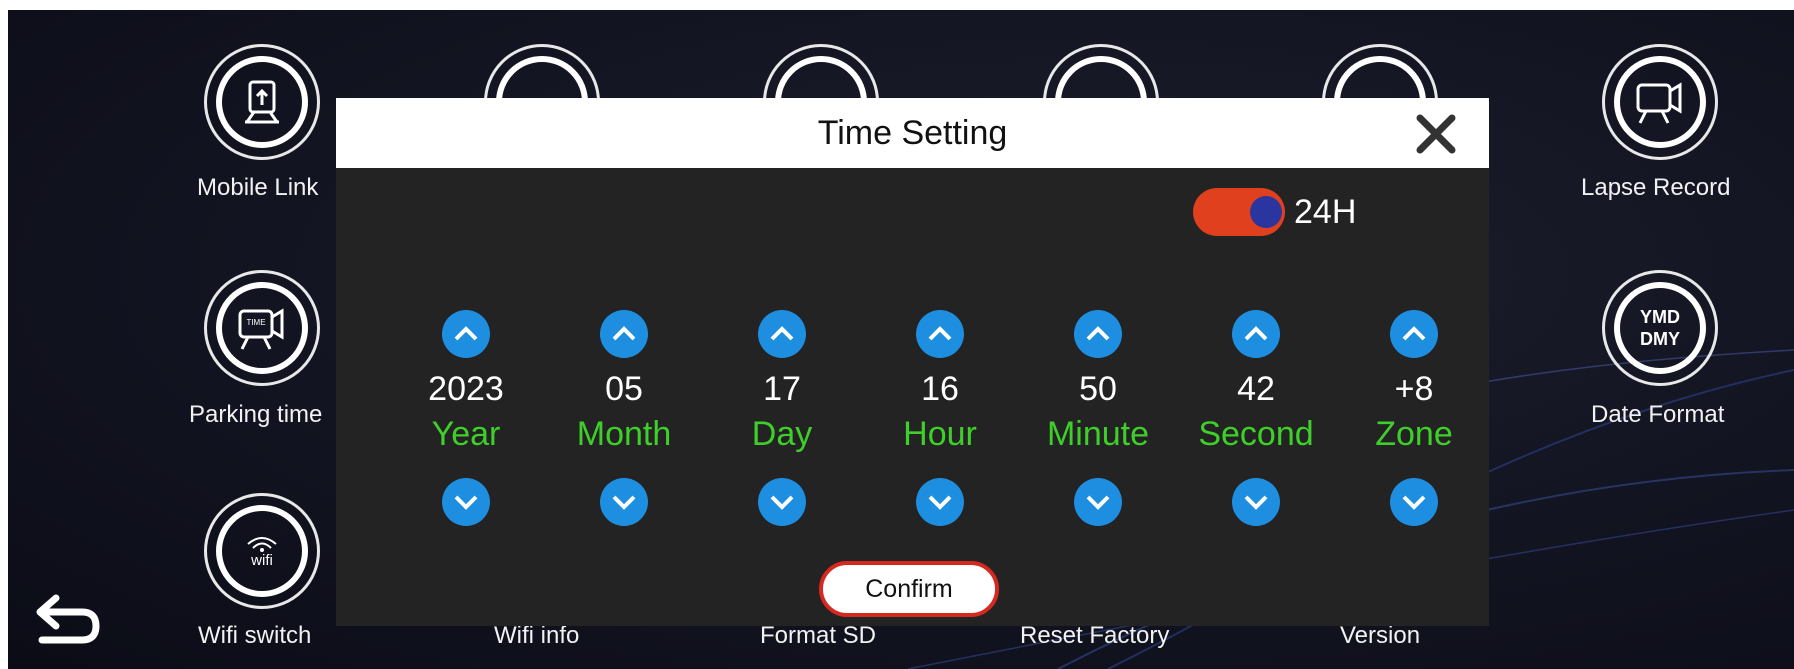 This screenshot has height=669, width=1794. What do you see at coordinates (537, 635) in the screenshot?
I see `wifi-info-label: Wifi info` at bounding box center [537, 635].